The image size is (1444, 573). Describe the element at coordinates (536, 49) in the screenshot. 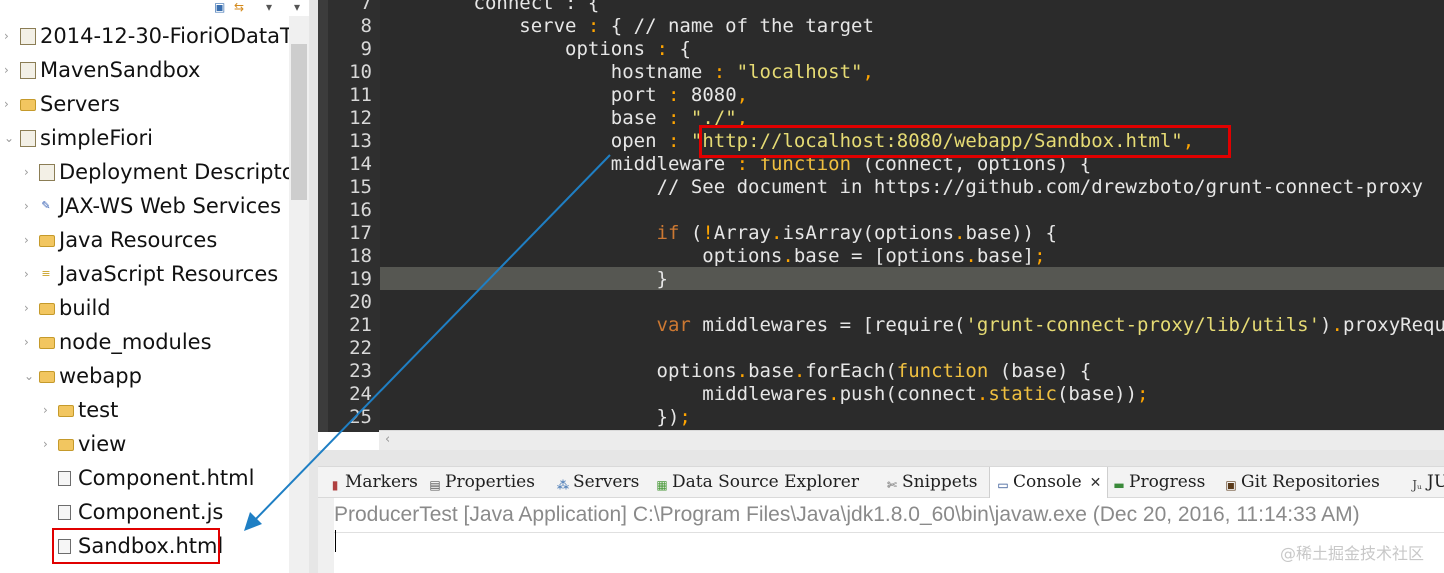

I see `code-line: options : {` at that location.